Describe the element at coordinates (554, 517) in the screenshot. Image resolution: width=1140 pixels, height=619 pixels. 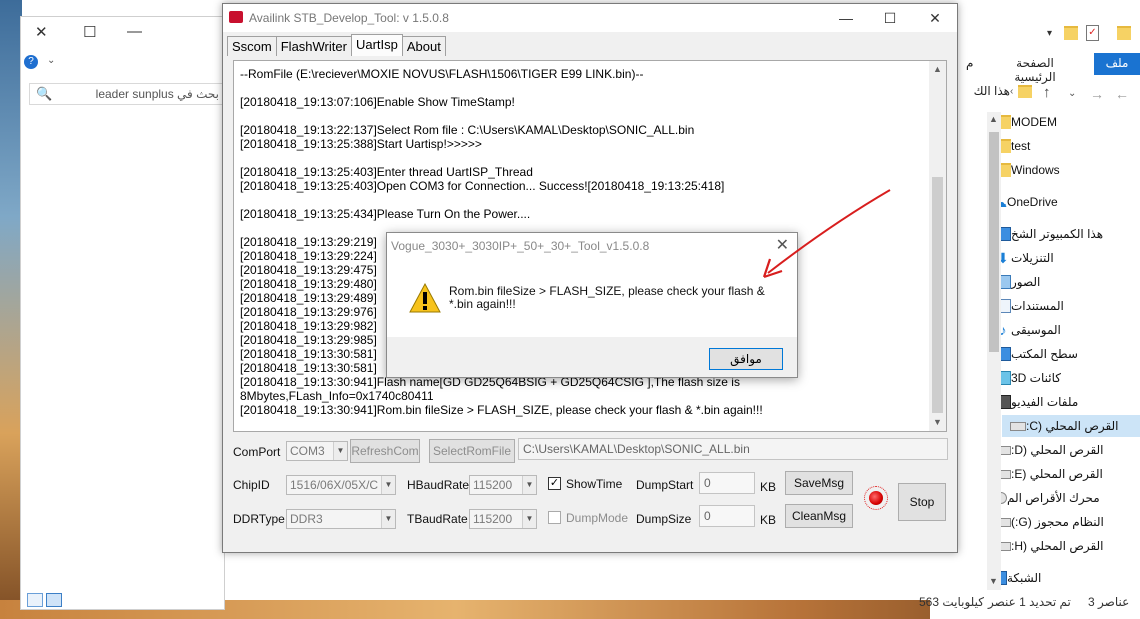
I see `dumpmode-checkbox` at that location.